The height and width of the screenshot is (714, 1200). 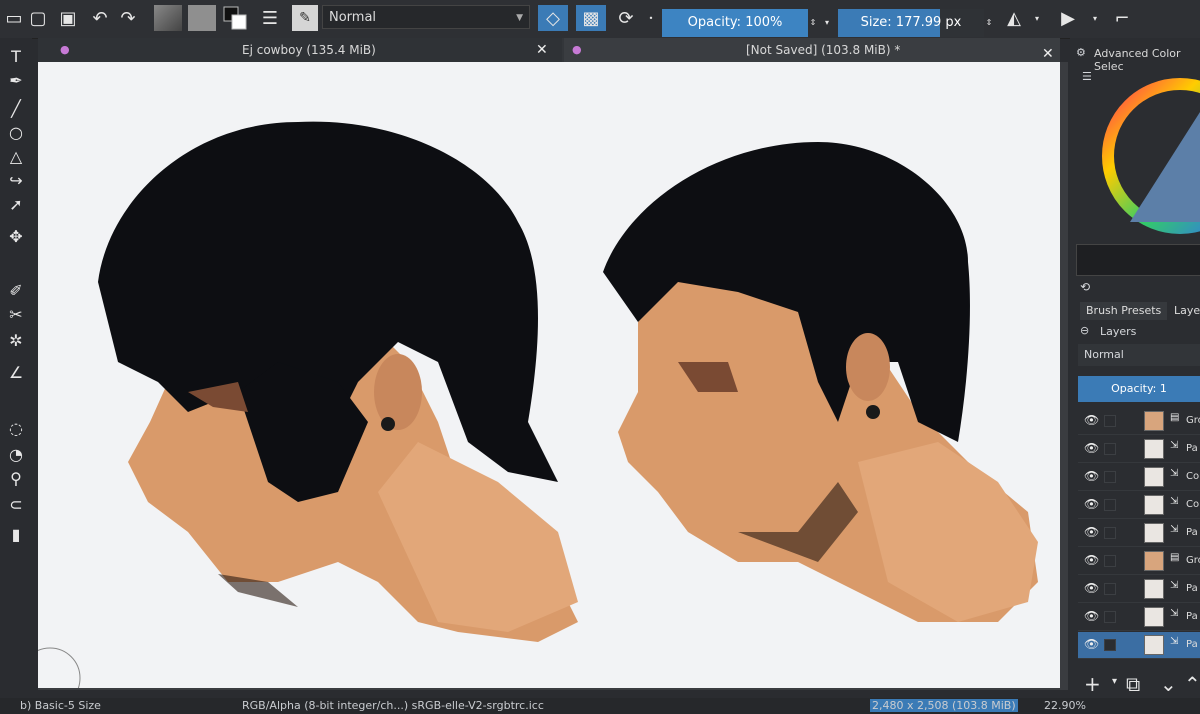 What do you see at coordinates (60, 705) in the screenshot?
I see `brush-preset-status: b) Basic-5 Size` at bounding box center [60, 705].